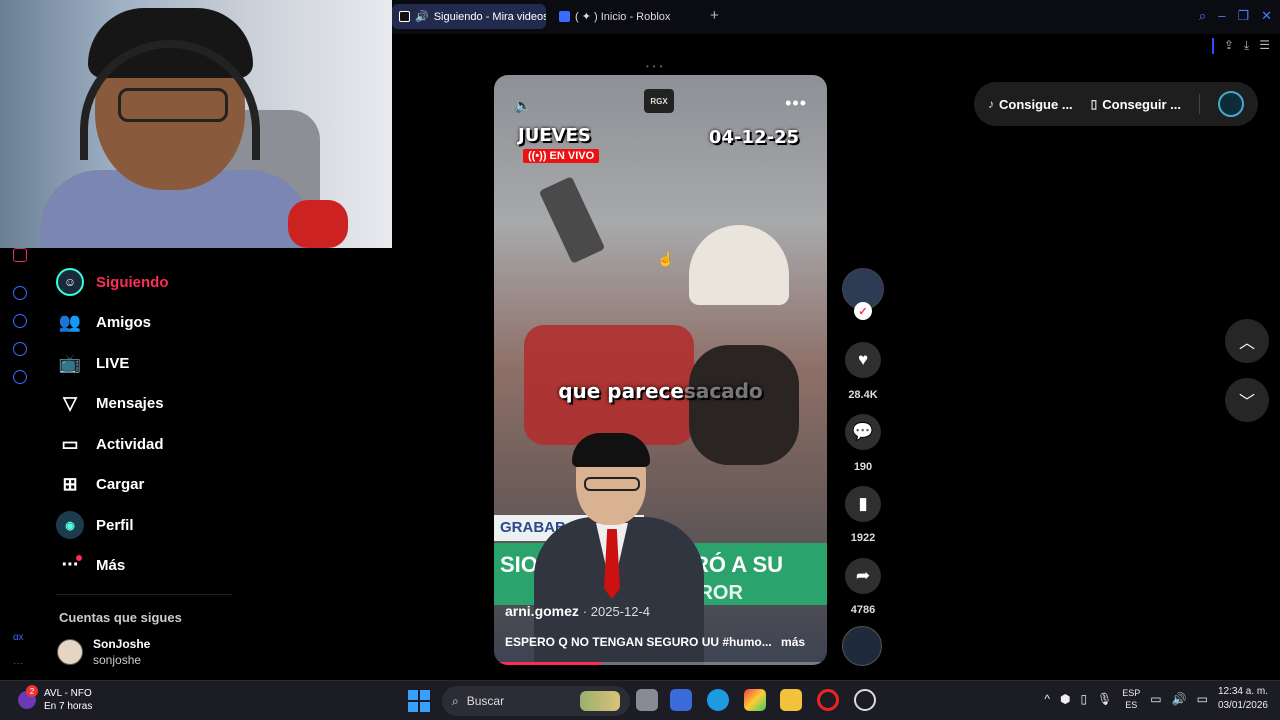 The width and height of the screenshot is (1280, 720). Describe the element at coordinates (20, 293) in the screenshot. I see `play-icon` at that location.